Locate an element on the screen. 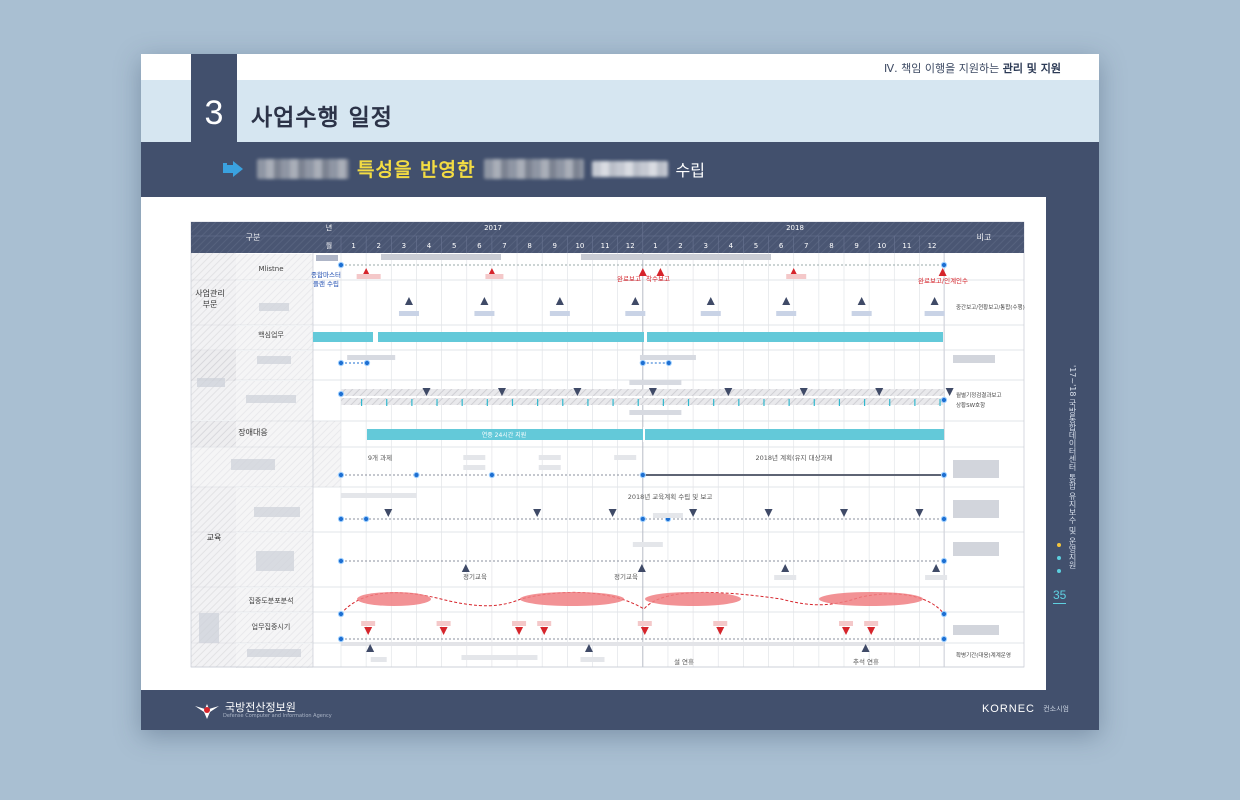 This screenshot has height=800, width=1240. rail-dot is located at coordinates (1059, 545).